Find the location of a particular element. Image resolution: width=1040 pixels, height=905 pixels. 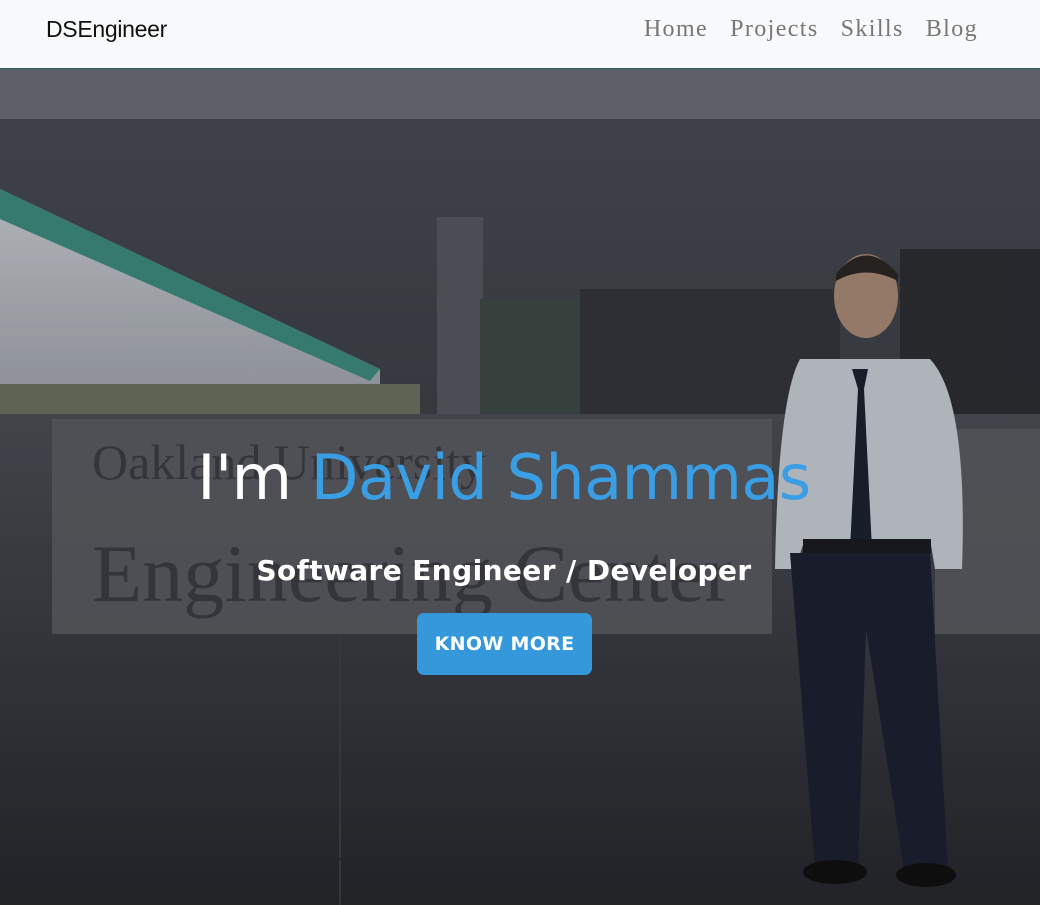

headline-name: David Shammas is located at coordinates (560, 477).